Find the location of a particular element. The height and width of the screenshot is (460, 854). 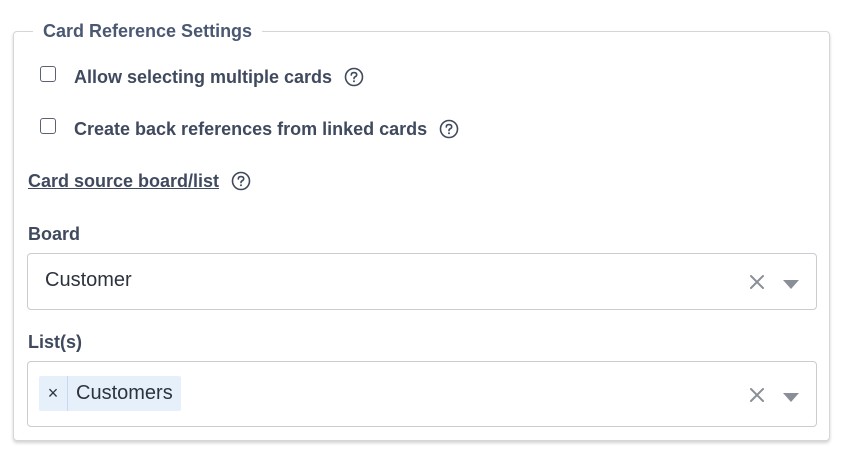

allow-multiple-label: Allow selecting multiple cards is located at coordinates (203, 77).